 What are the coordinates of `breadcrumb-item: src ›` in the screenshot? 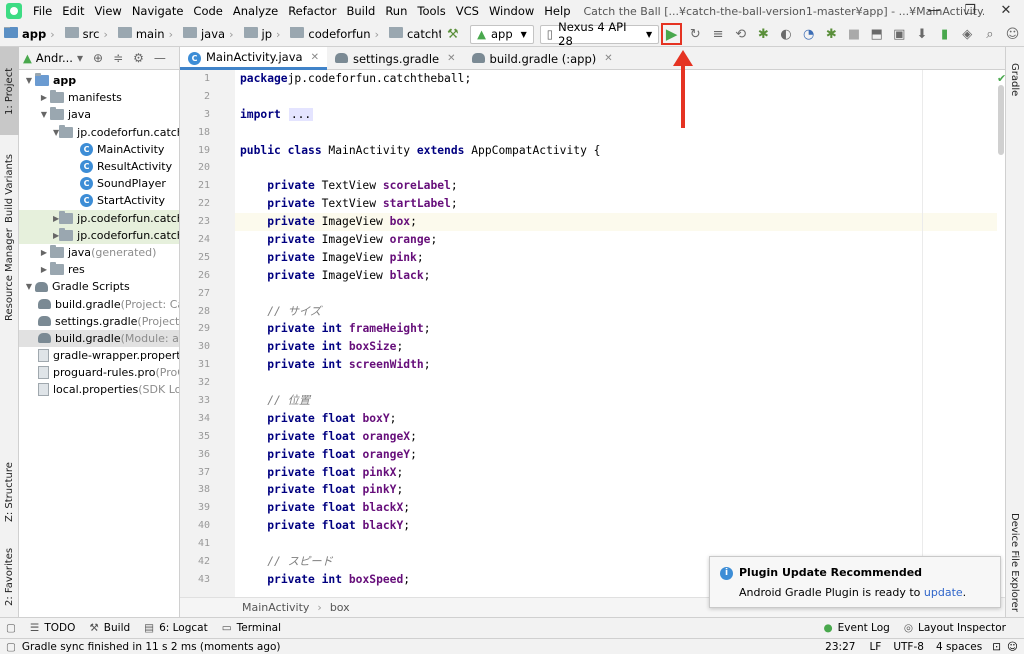 It's located at (86, 34).